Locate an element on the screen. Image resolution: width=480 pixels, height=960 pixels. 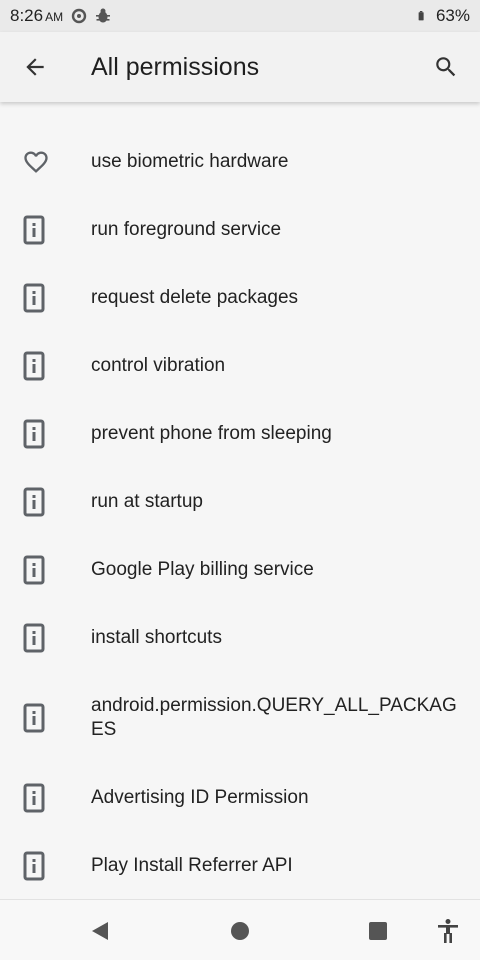
clock-time: 8:26 is located at coordinates (27, 15).